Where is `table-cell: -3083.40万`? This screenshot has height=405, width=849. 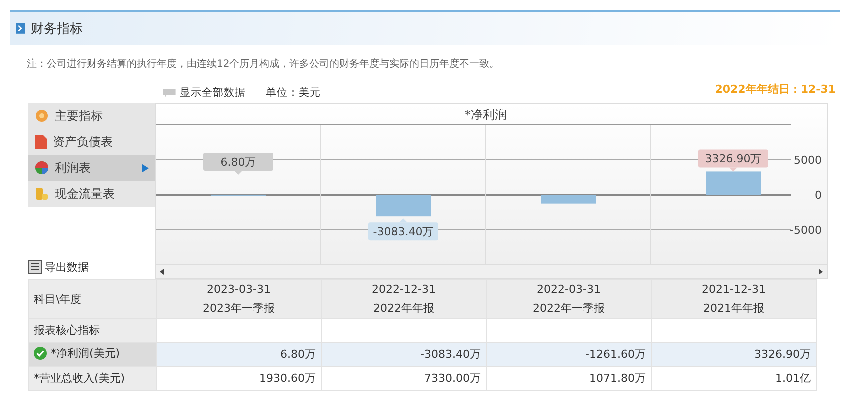 table-cell: -3083.40万 is located at coordinates (450, 354).